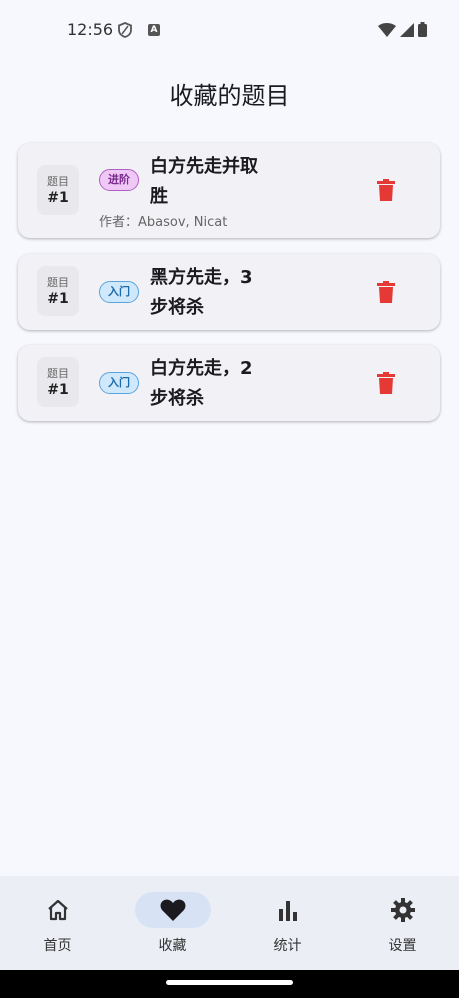 This screenshot has height=998, width=459. Describe the element at coordinates (387, 29) in the screenshot. I see `wifi-icon` at that location.